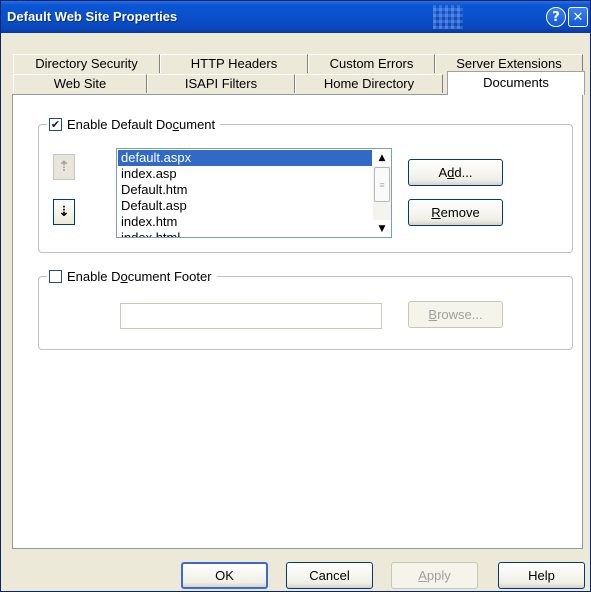 This screenshot has height=592, width=591. Describe the element at coordinates (245, 233) in the screenshot. I see `list-item: index.html` at that location.